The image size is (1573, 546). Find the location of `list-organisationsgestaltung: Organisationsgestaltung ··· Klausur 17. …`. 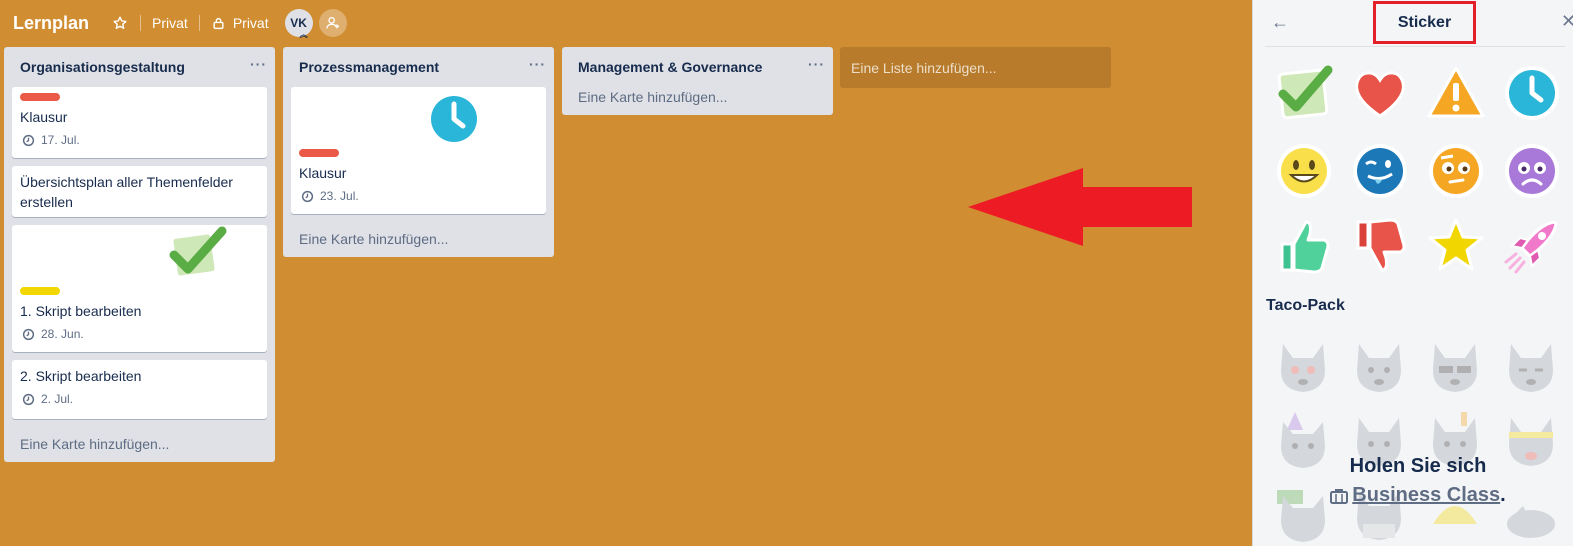

list-organisationsgestaltung: Organisationsgestaltung ··· Klausur 17. … is located at coordinates (139, 254).